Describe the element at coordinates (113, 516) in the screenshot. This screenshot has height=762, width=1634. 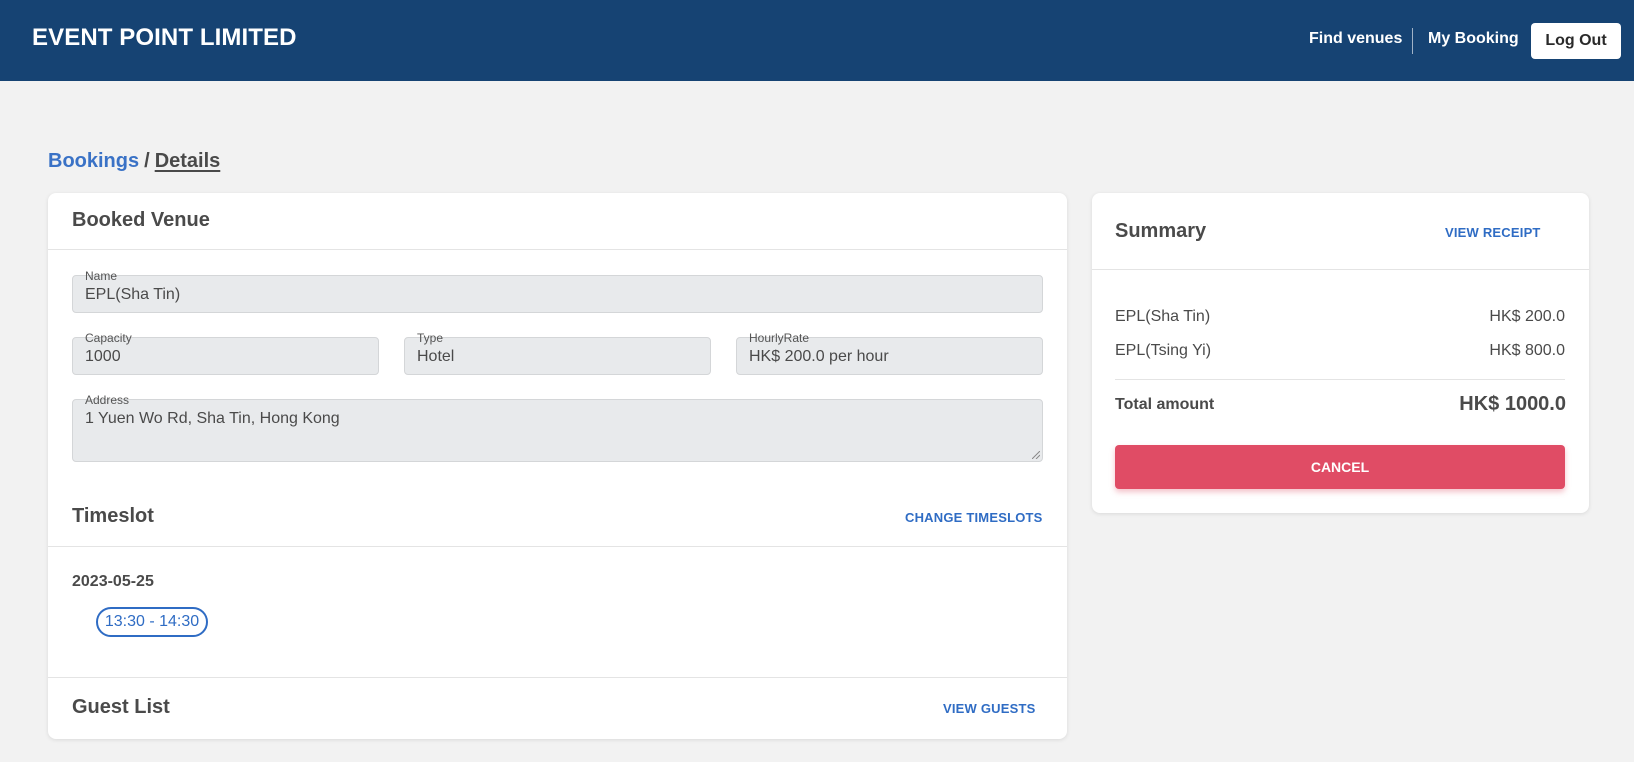
I see `timeslot-title: Timeslot` at that location.